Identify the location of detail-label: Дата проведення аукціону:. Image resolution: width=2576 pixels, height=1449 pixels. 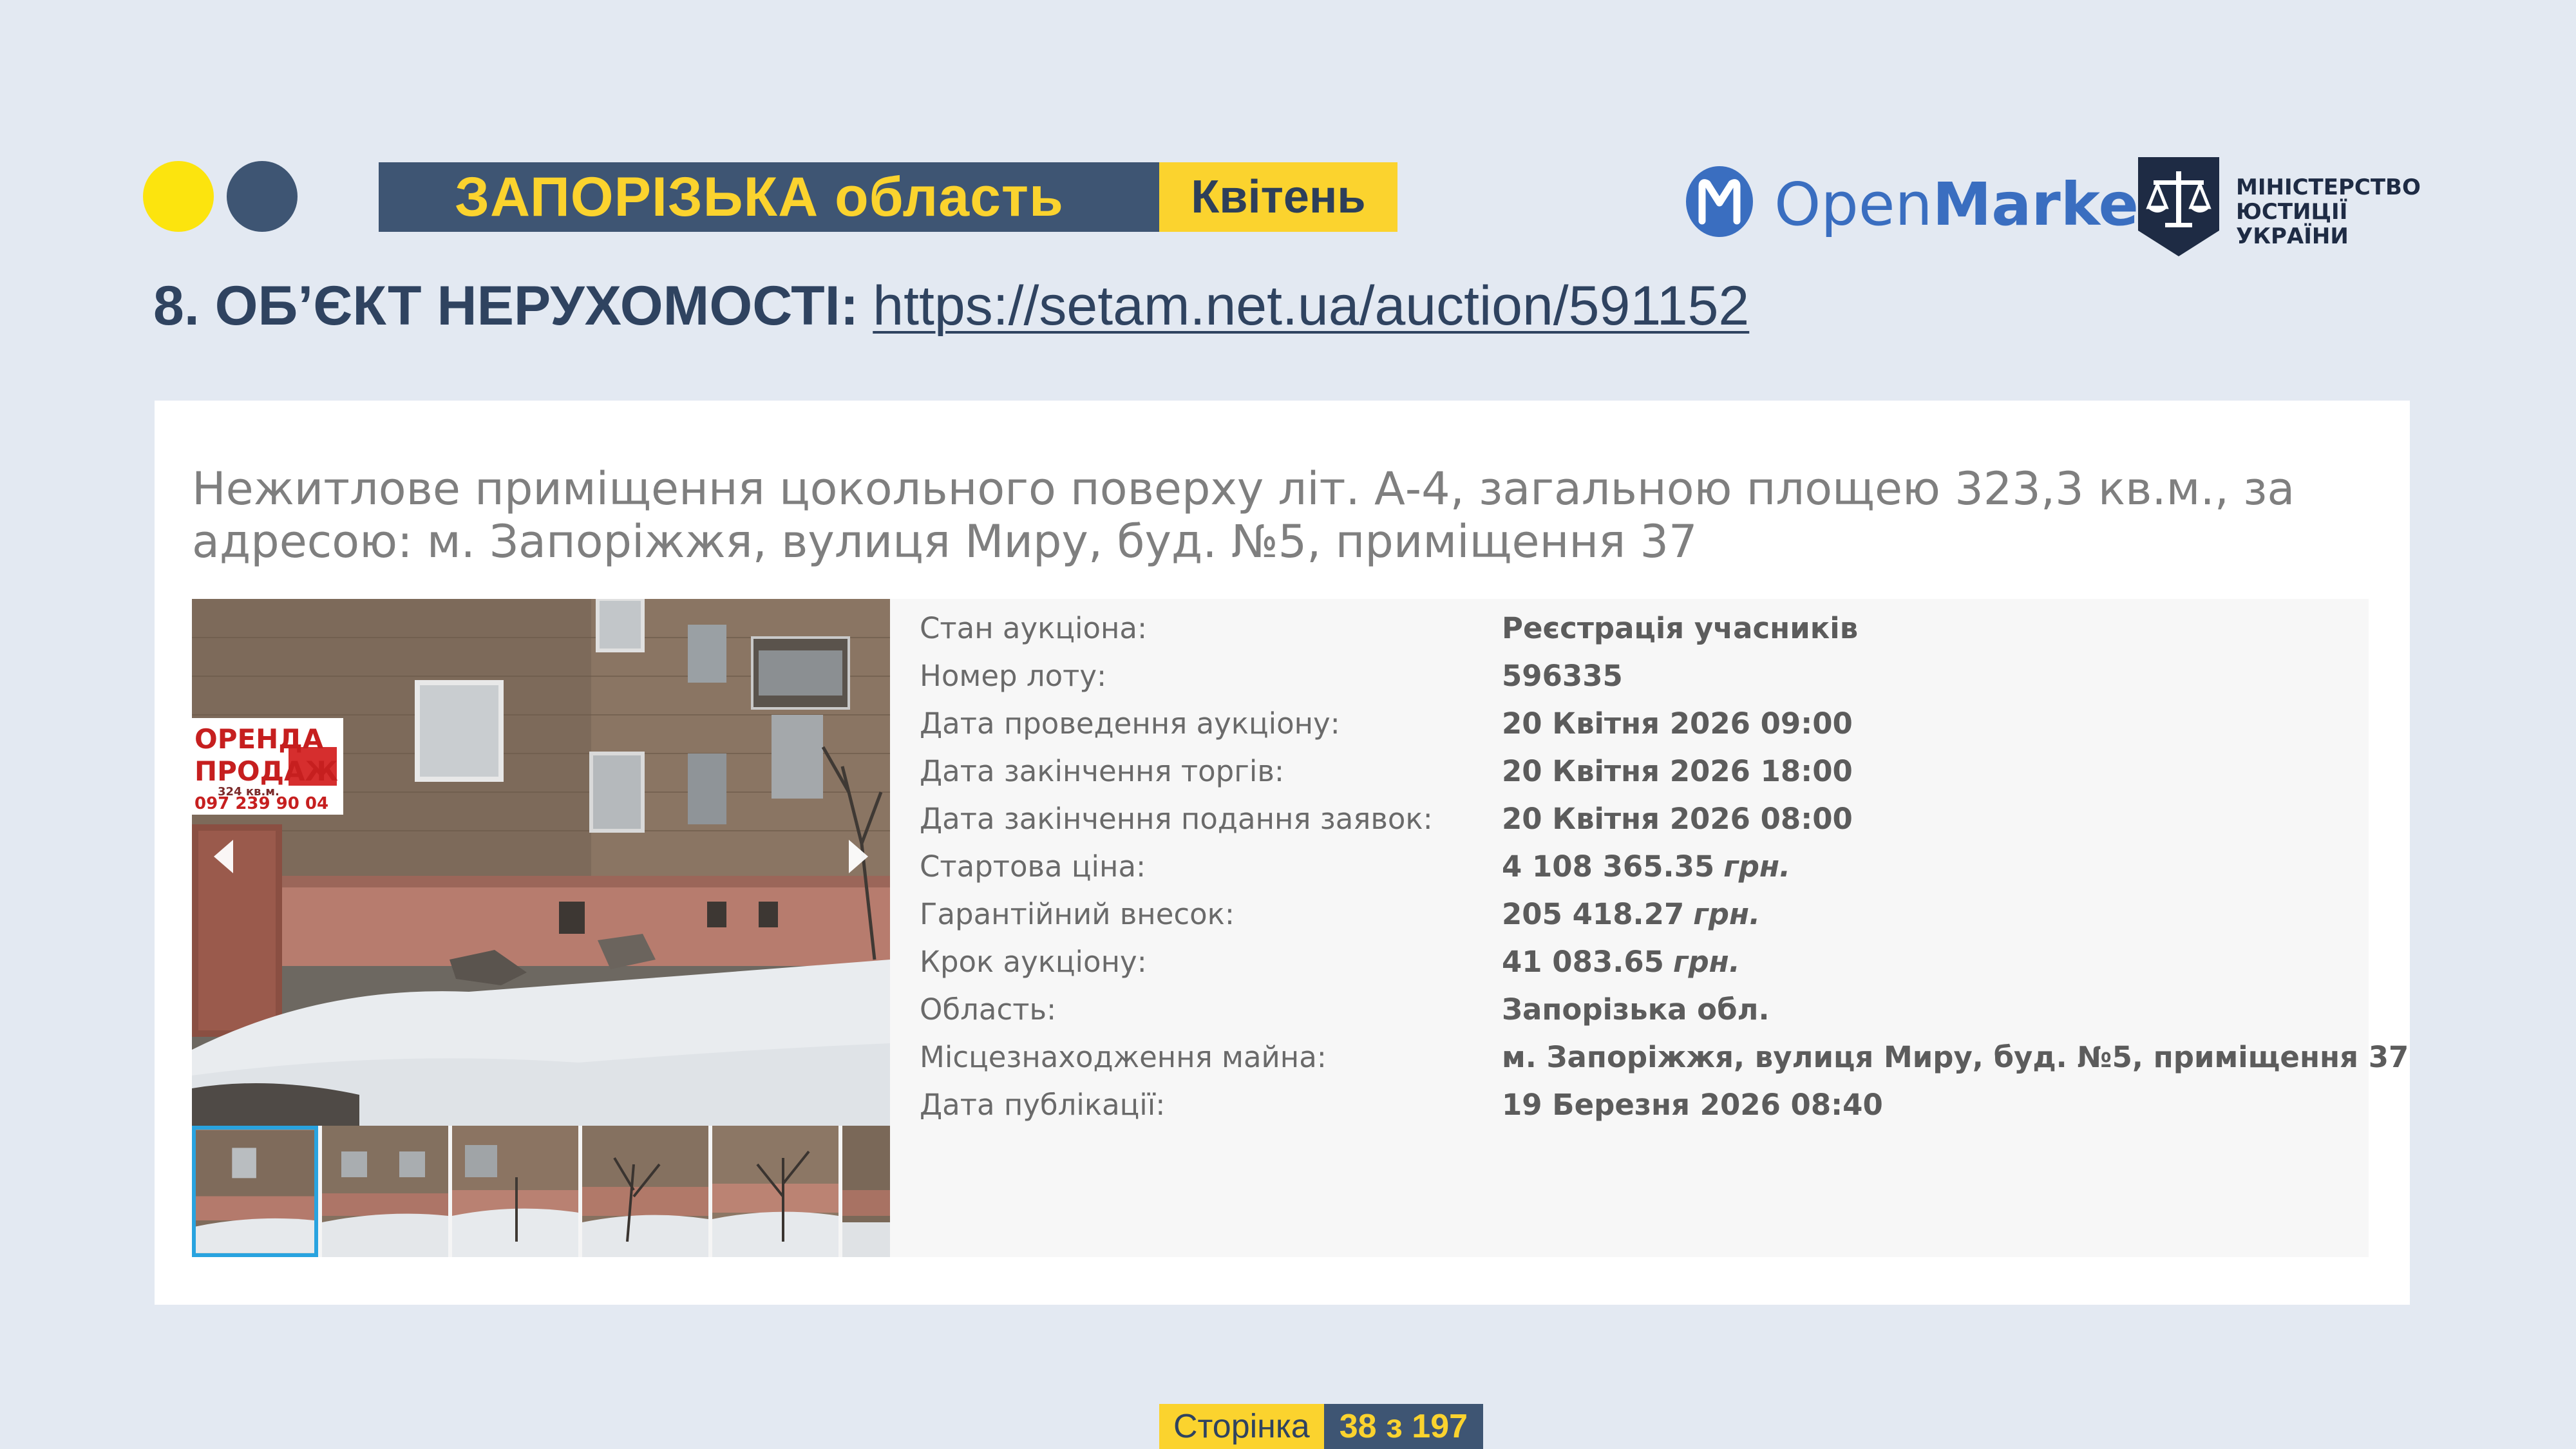
(1130, 723).